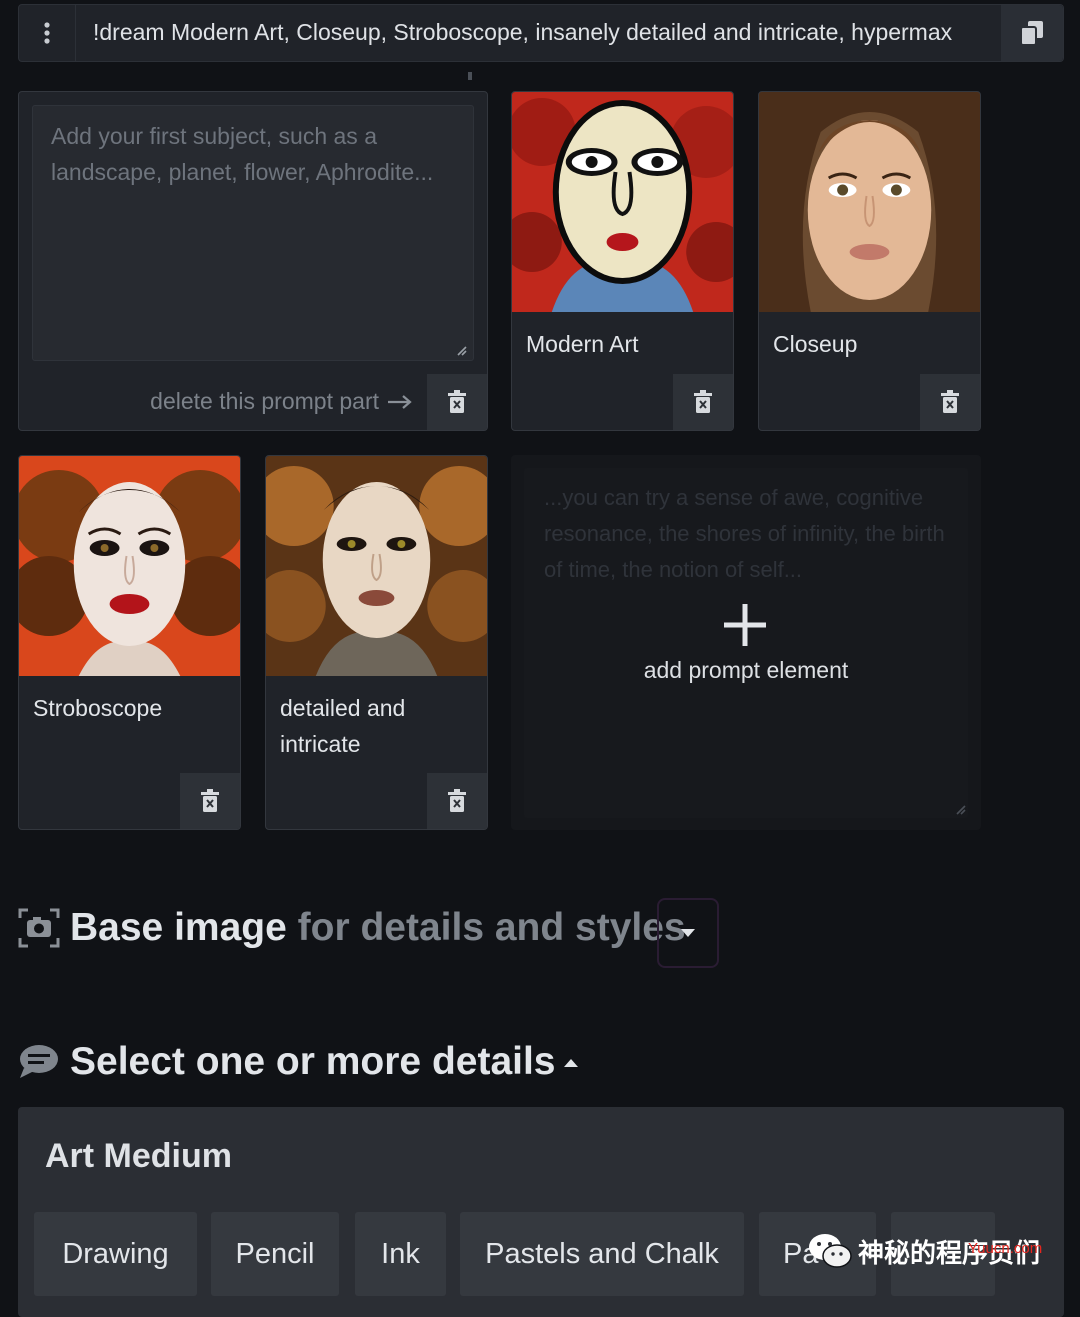  I want to click on plus-icon, so click(745, 625).